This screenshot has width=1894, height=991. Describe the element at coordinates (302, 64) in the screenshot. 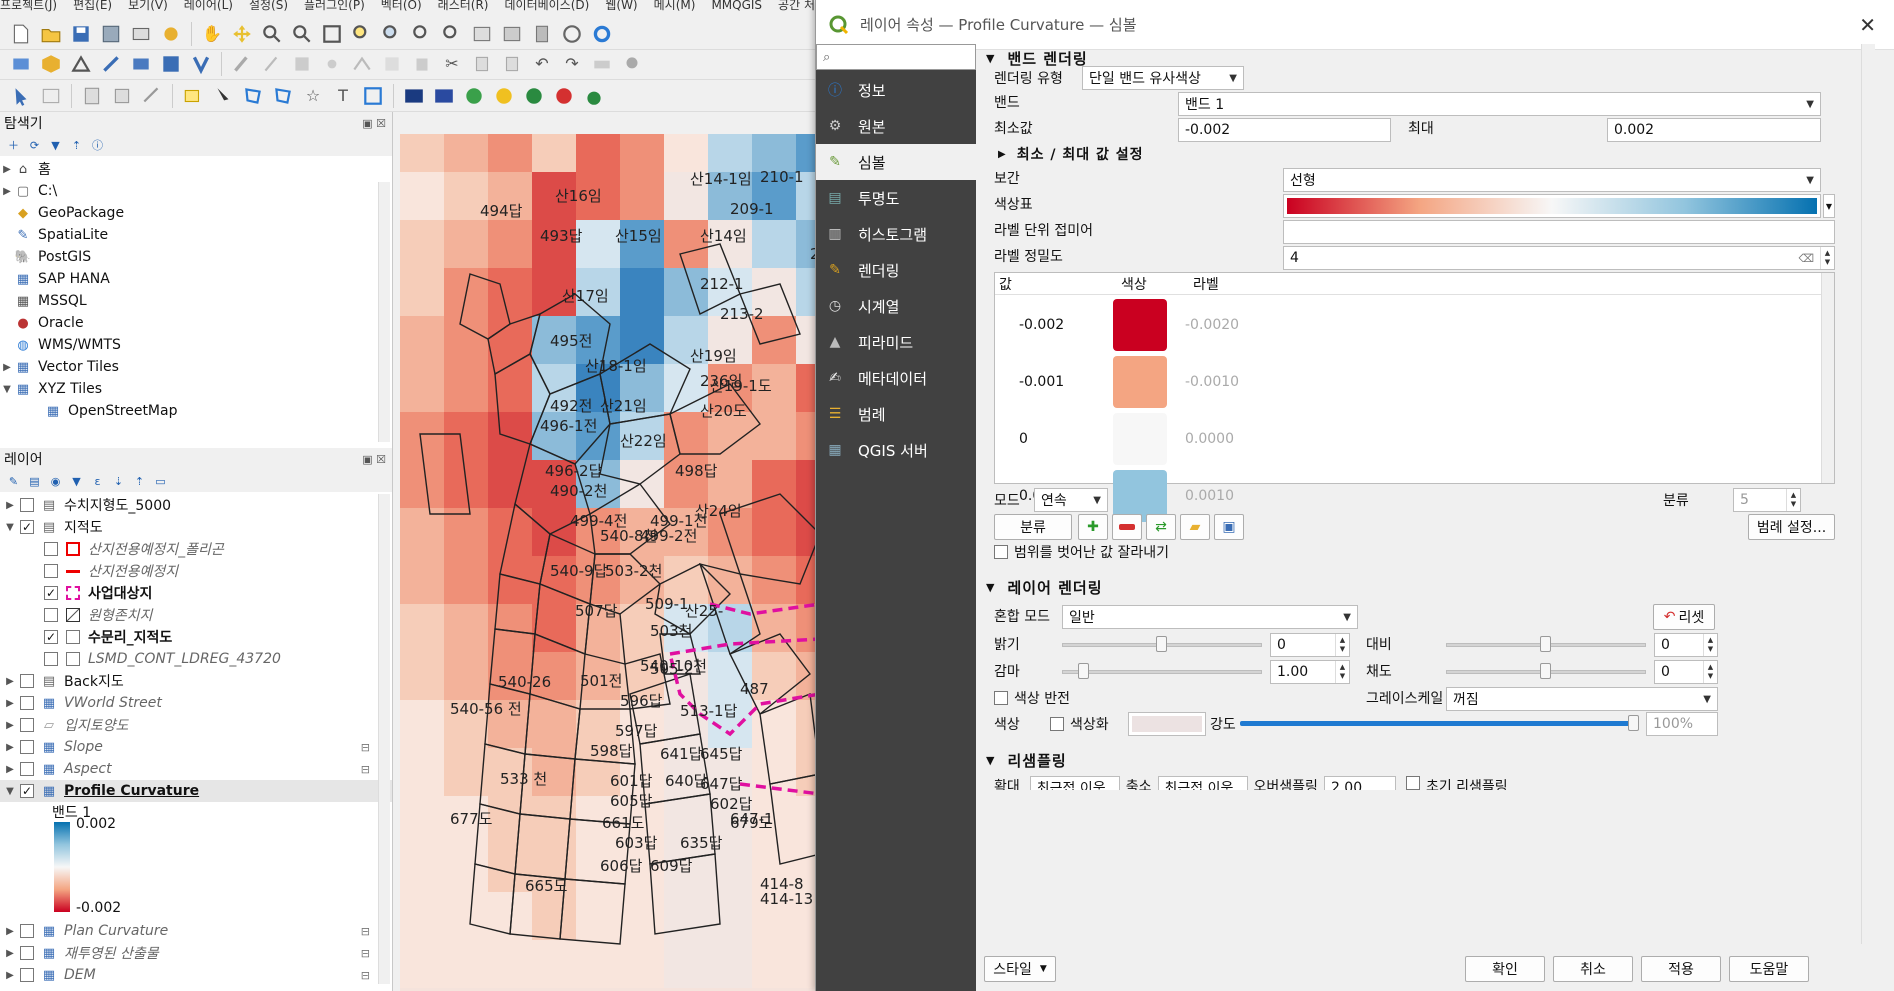

I see `save-edits-icon` at that location.